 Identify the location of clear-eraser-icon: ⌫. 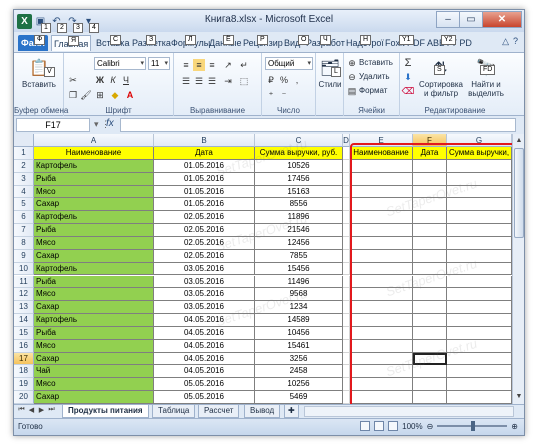
(408, 91).